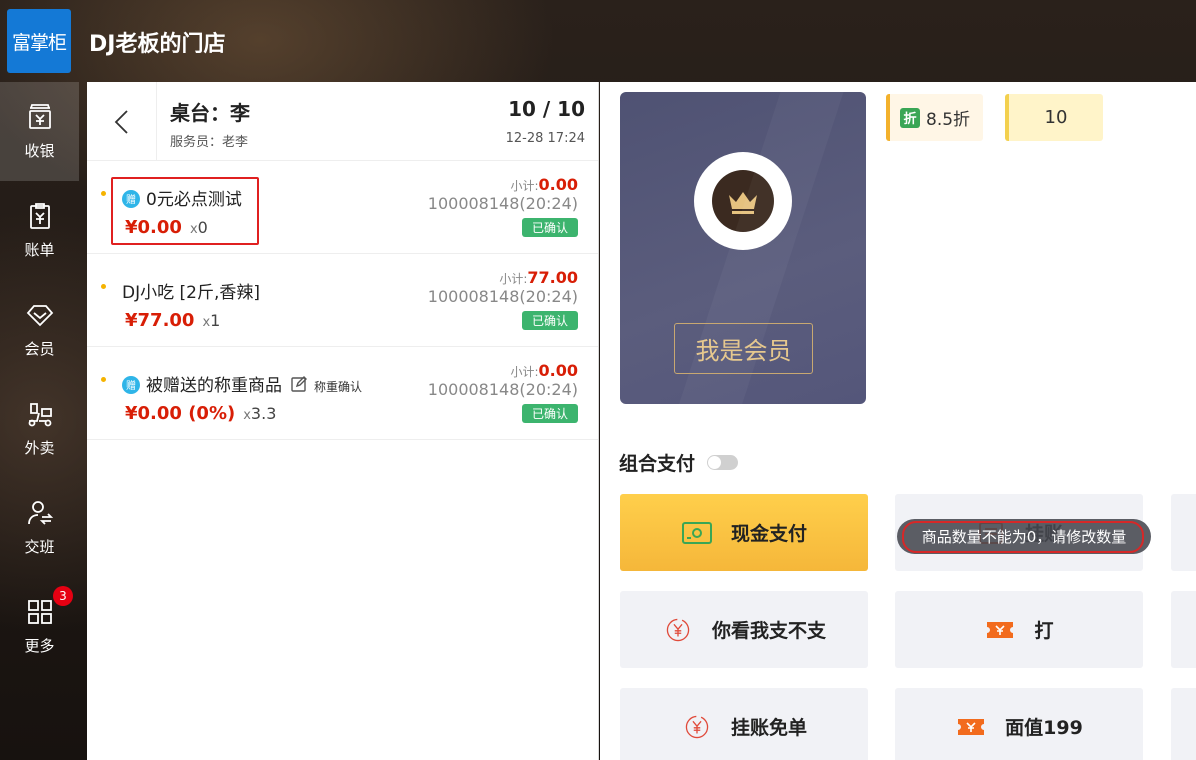 The image size is (1196, 760). Describe the element at coordinates (39, 646) in the screenshot. I see `sidebar-item-label: 更多` at that location.